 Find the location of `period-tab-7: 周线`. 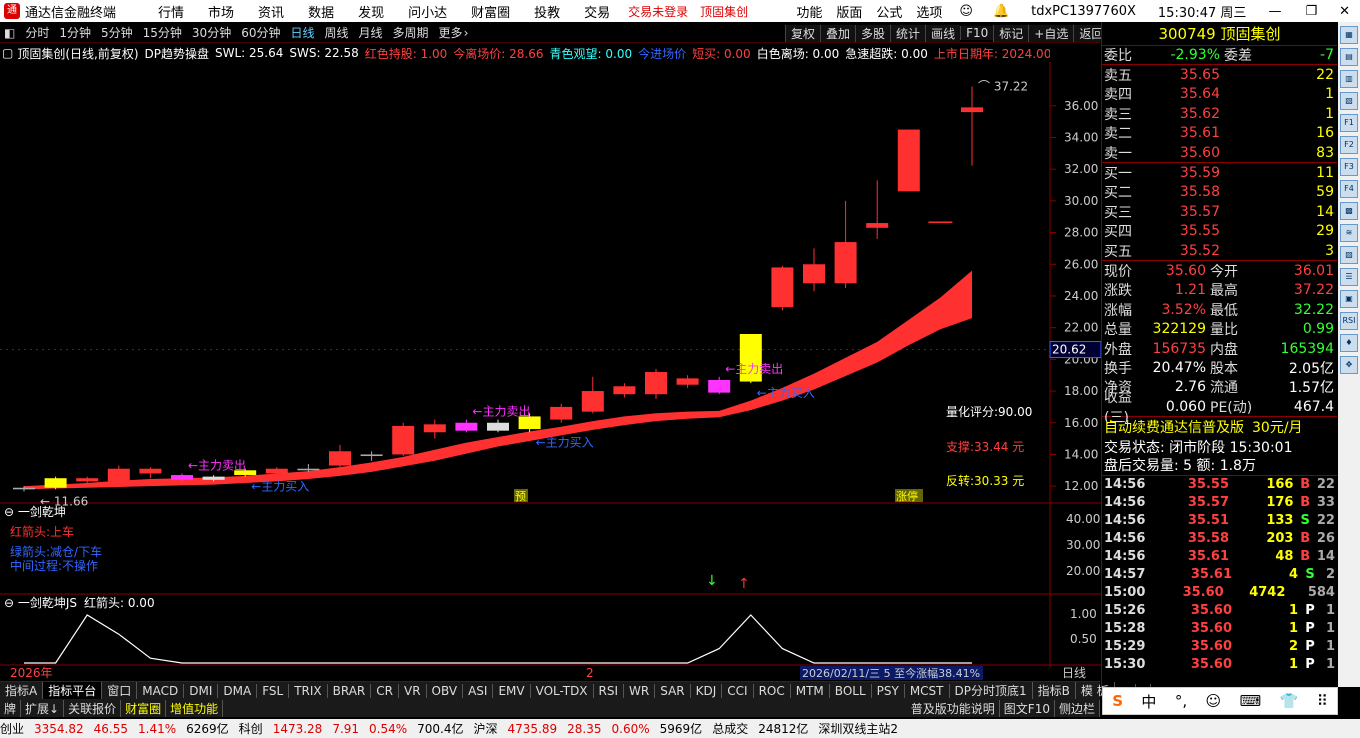

period-tab-7: 周线 is located at coordinates (337, 32).